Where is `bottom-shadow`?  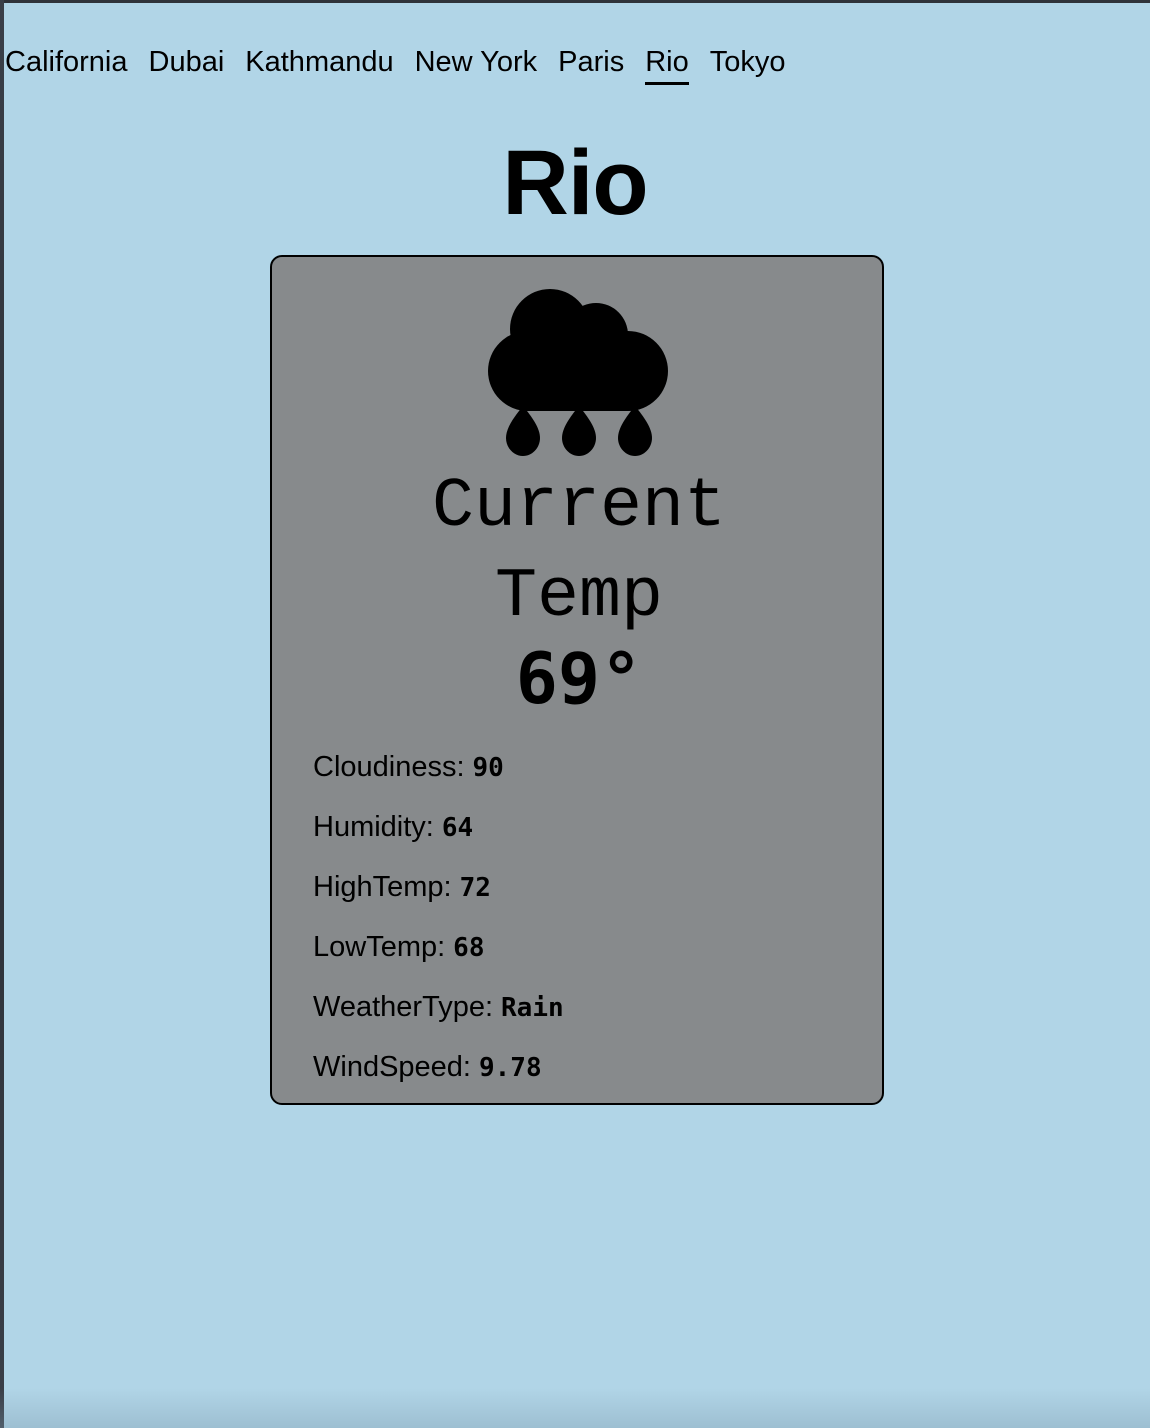
bottom-shadow is located at coordinates (575, 1408).